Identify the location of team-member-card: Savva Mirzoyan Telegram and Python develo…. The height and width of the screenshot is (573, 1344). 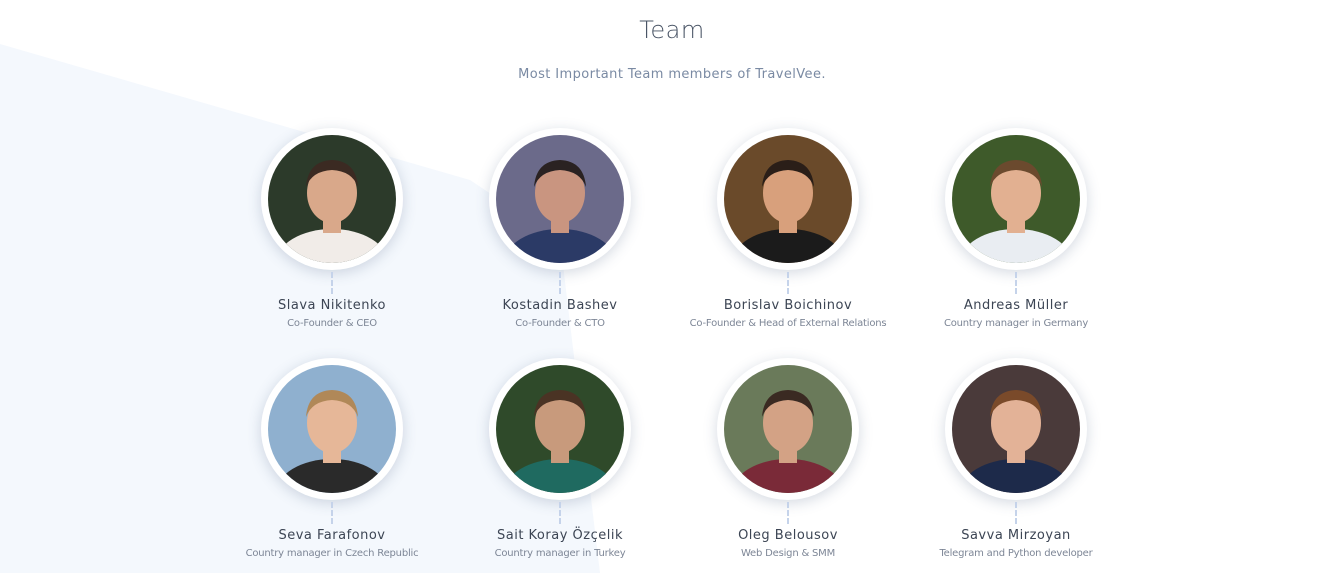
(1016, 465).